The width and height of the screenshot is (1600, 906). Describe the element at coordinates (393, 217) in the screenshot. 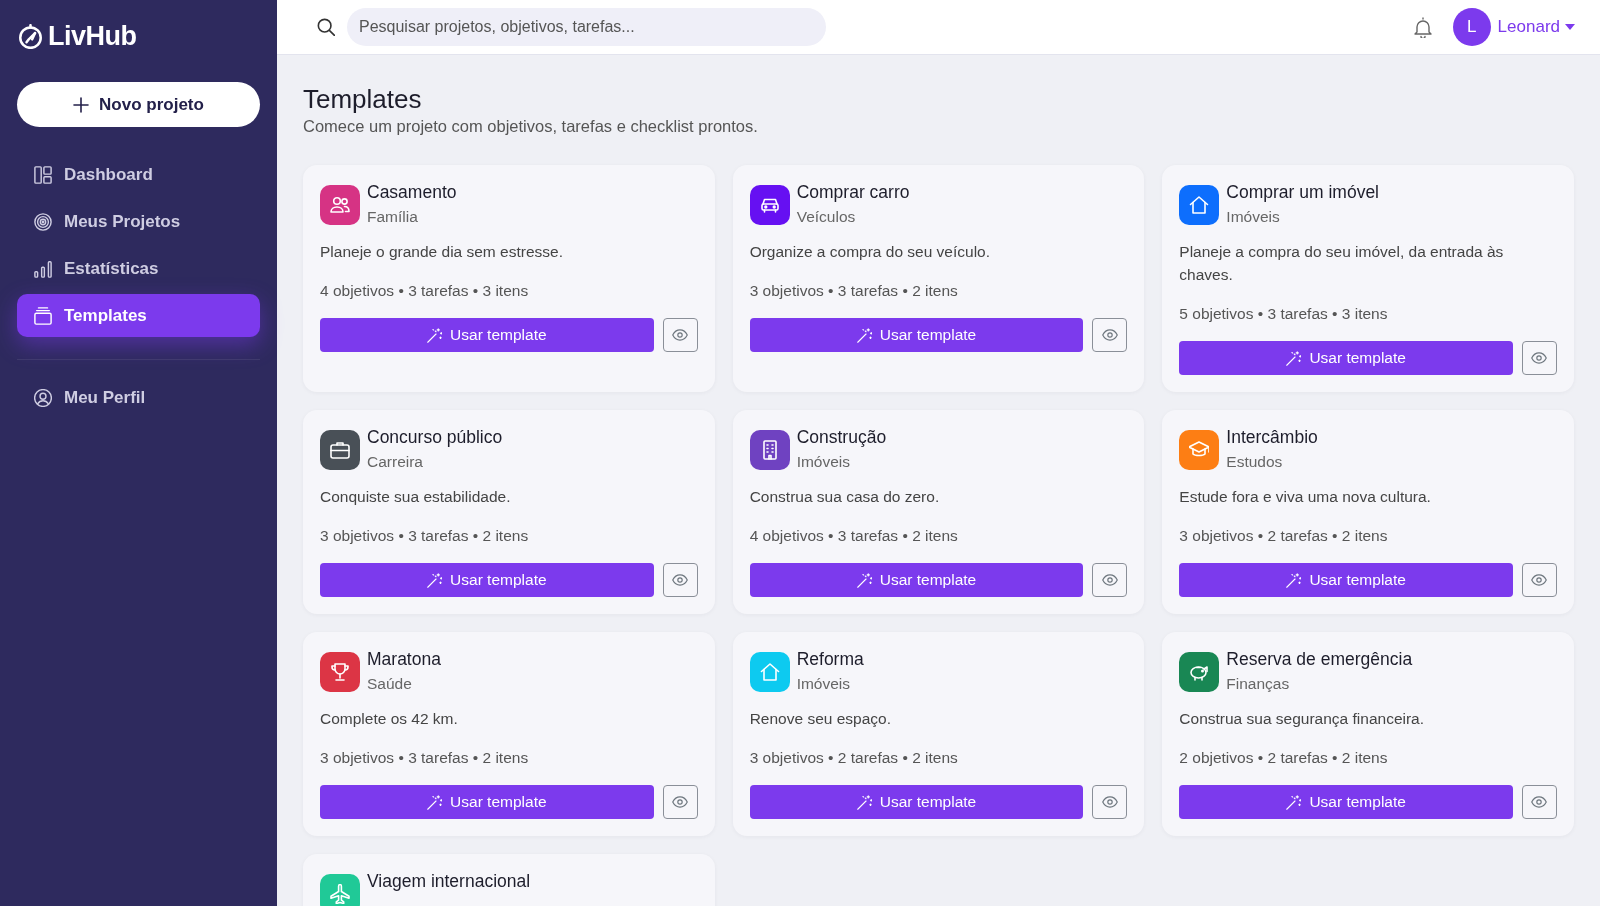

I see `category-label: Família` at that location.